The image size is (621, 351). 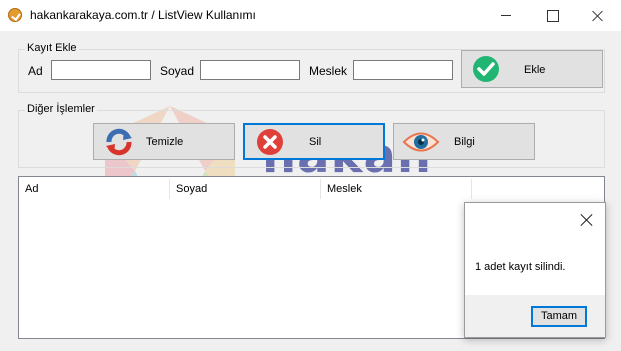 What do you see at coordinates (52, 48) in the screenshot?
I see `kayit-ekle-group-label: Kayıt Ekle` at bounding box center [52, 48].